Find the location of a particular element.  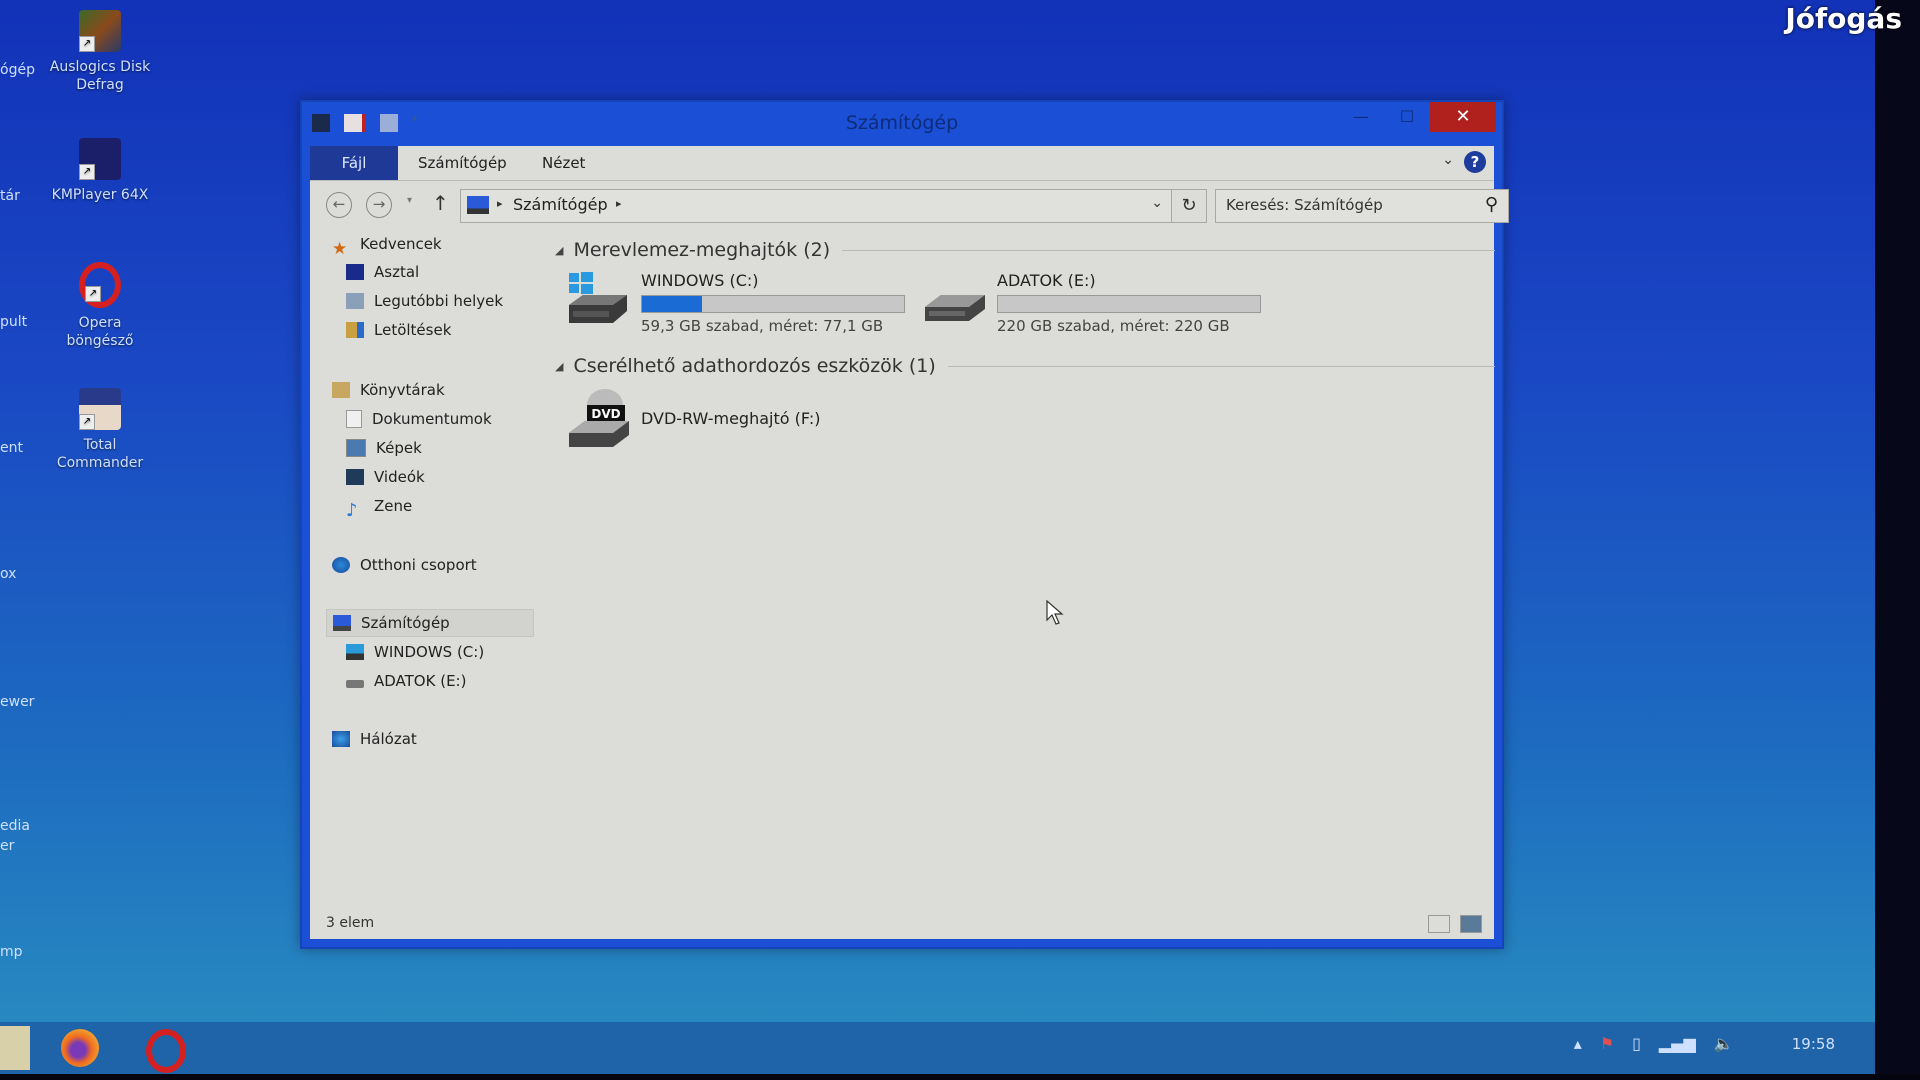

nav-recent-places: Legutóbbi helyek is located at coordinates (424, 301).